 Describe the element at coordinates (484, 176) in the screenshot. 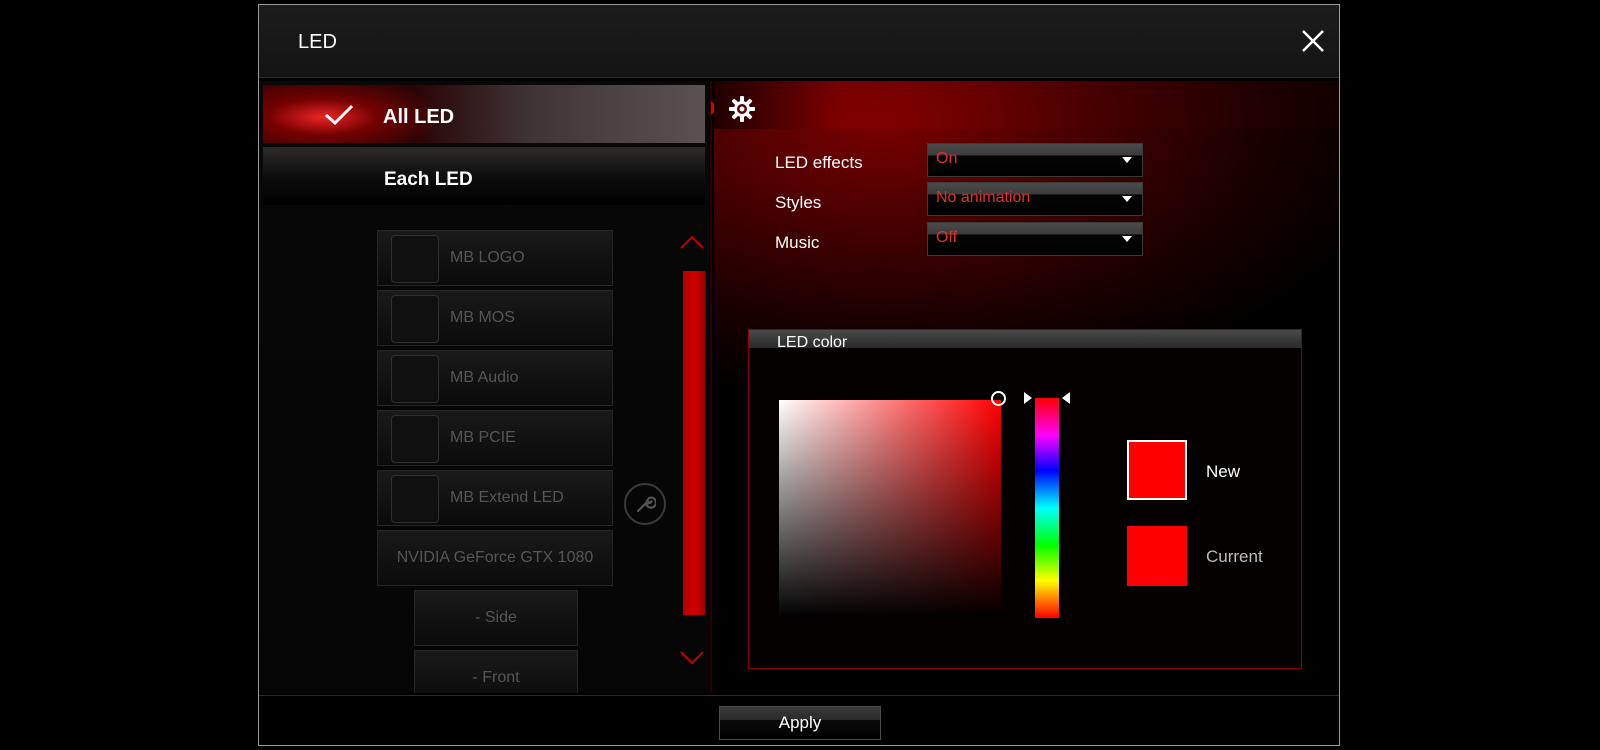

I see `tab-each-led: Each LED` at that location.